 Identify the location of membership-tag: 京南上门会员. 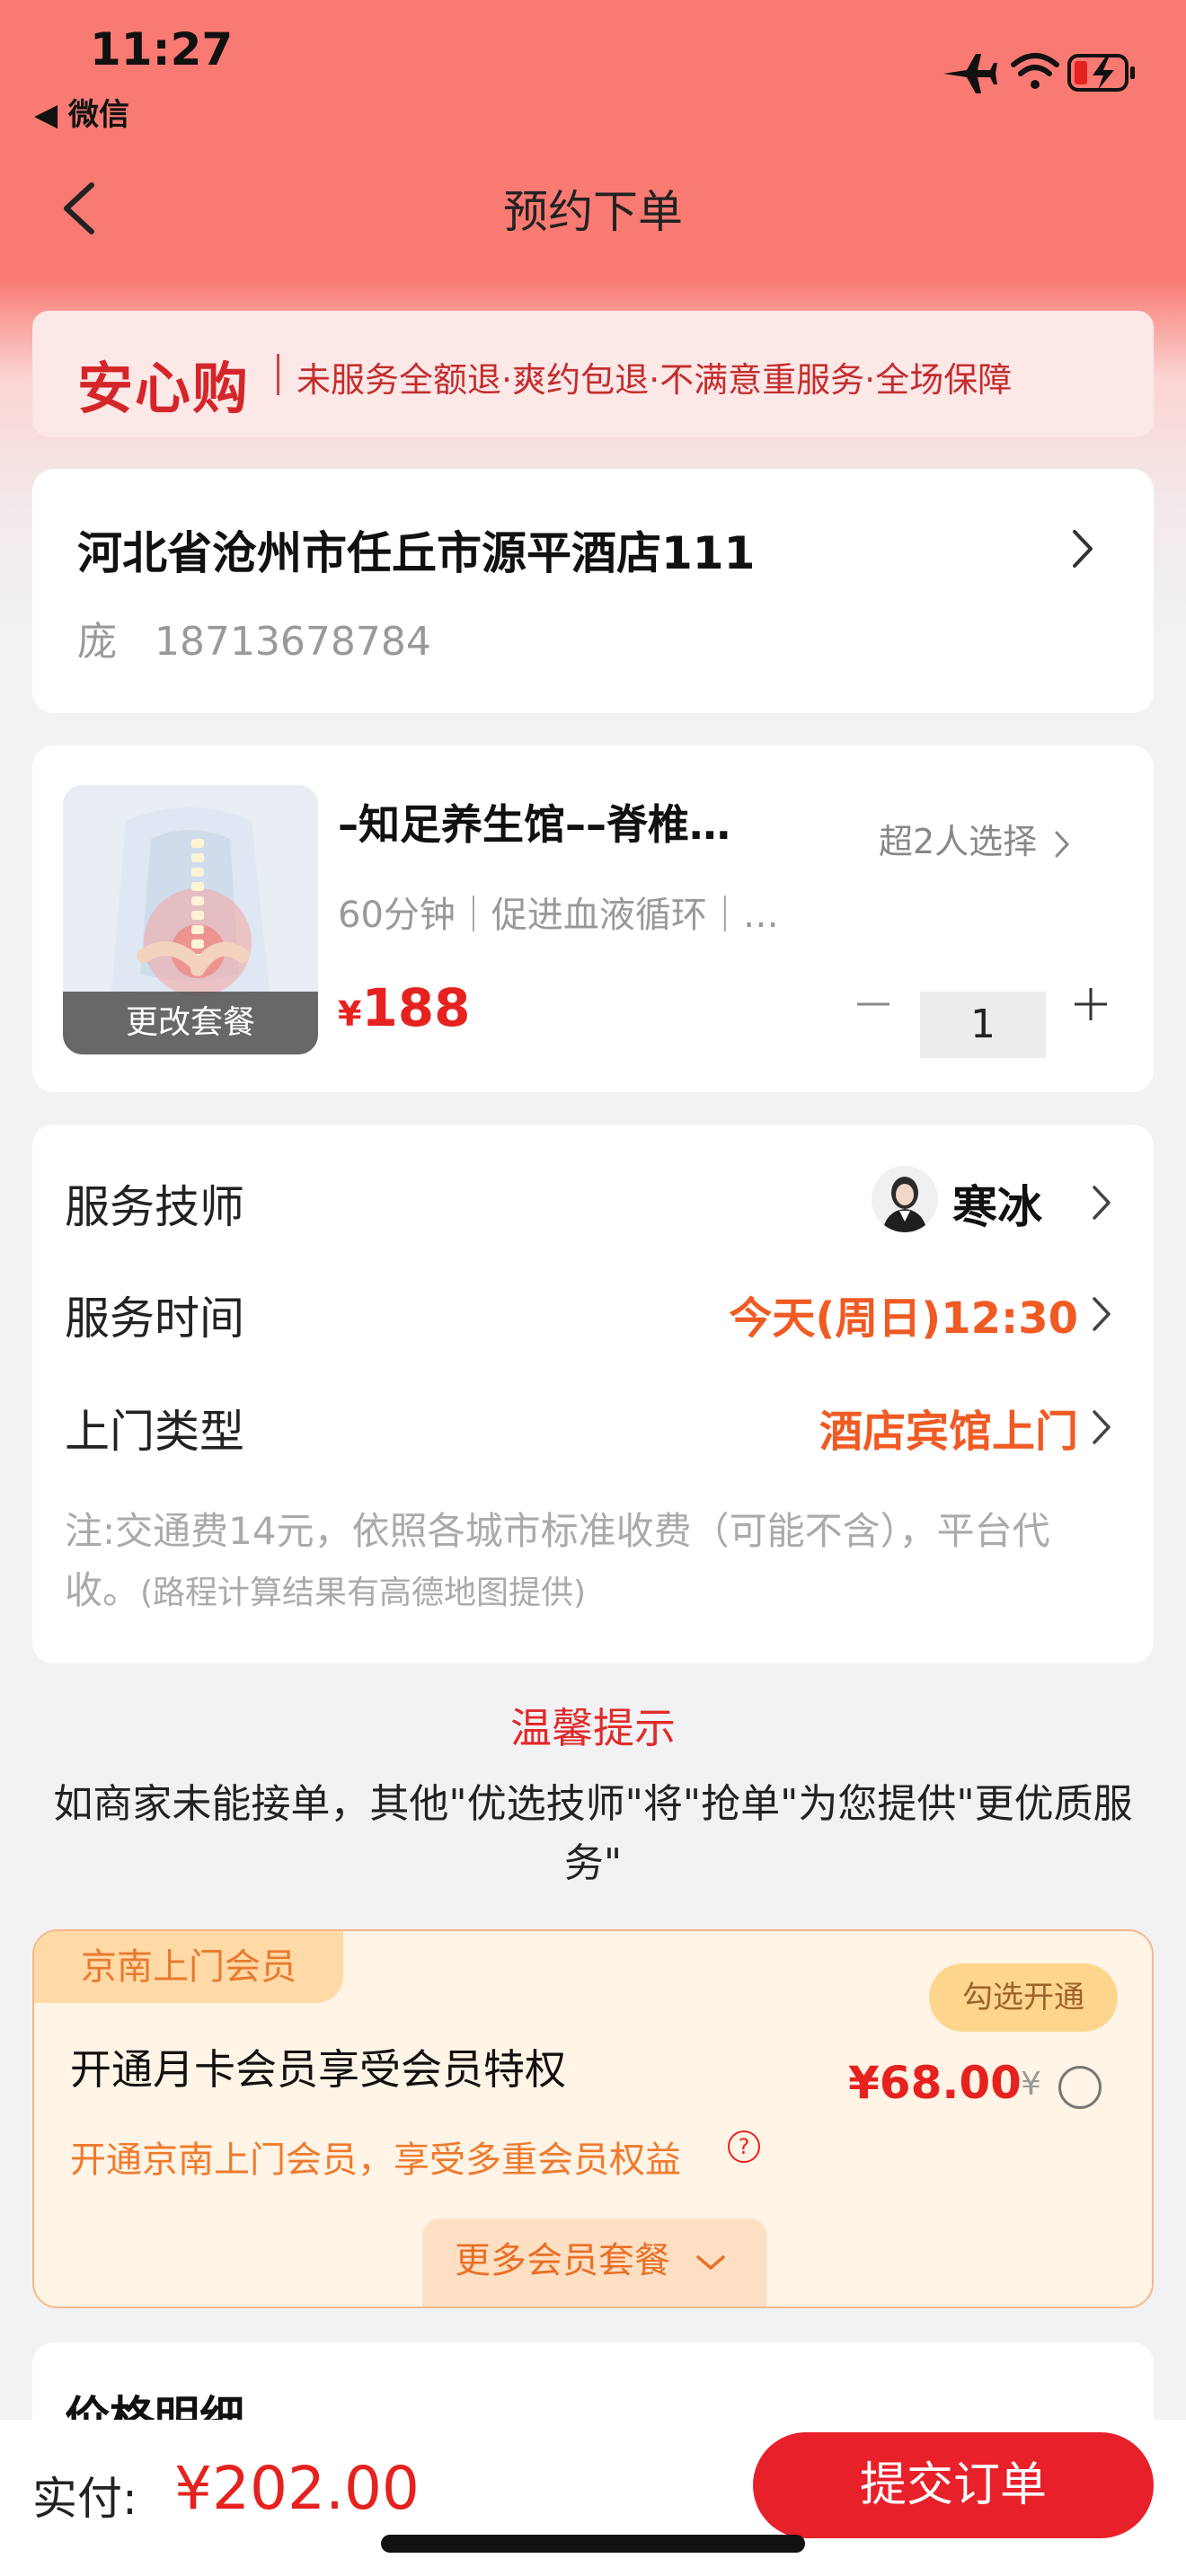
(188, 1967).